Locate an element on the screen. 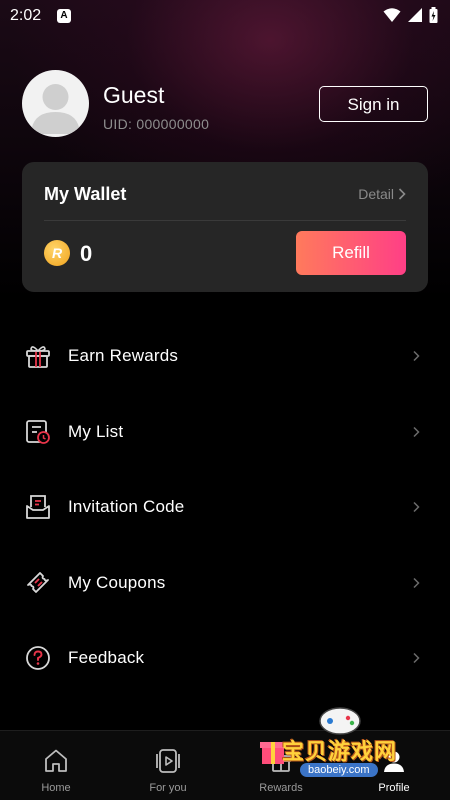  menu-item-label: Earn Rewards is located at coordinates (123, 355).